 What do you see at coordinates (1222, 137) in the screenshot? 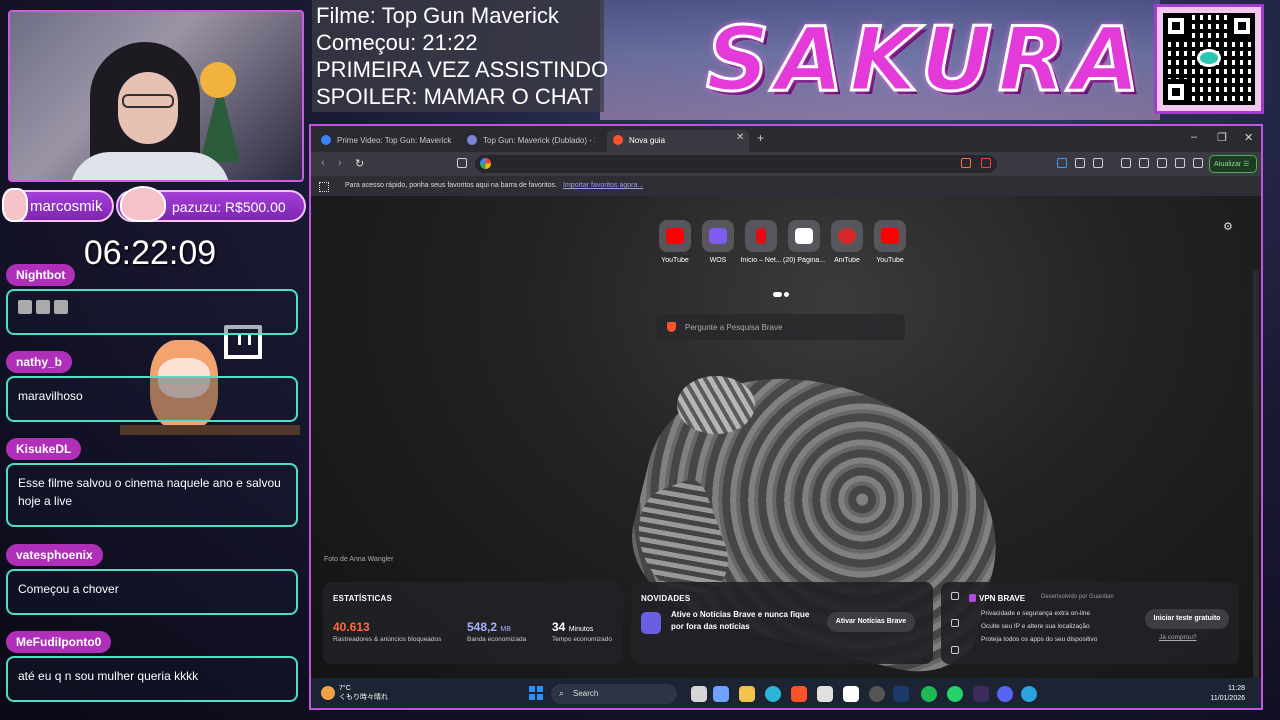
I see `maximize-icon: ❐` at bounding box center [1222, 137].